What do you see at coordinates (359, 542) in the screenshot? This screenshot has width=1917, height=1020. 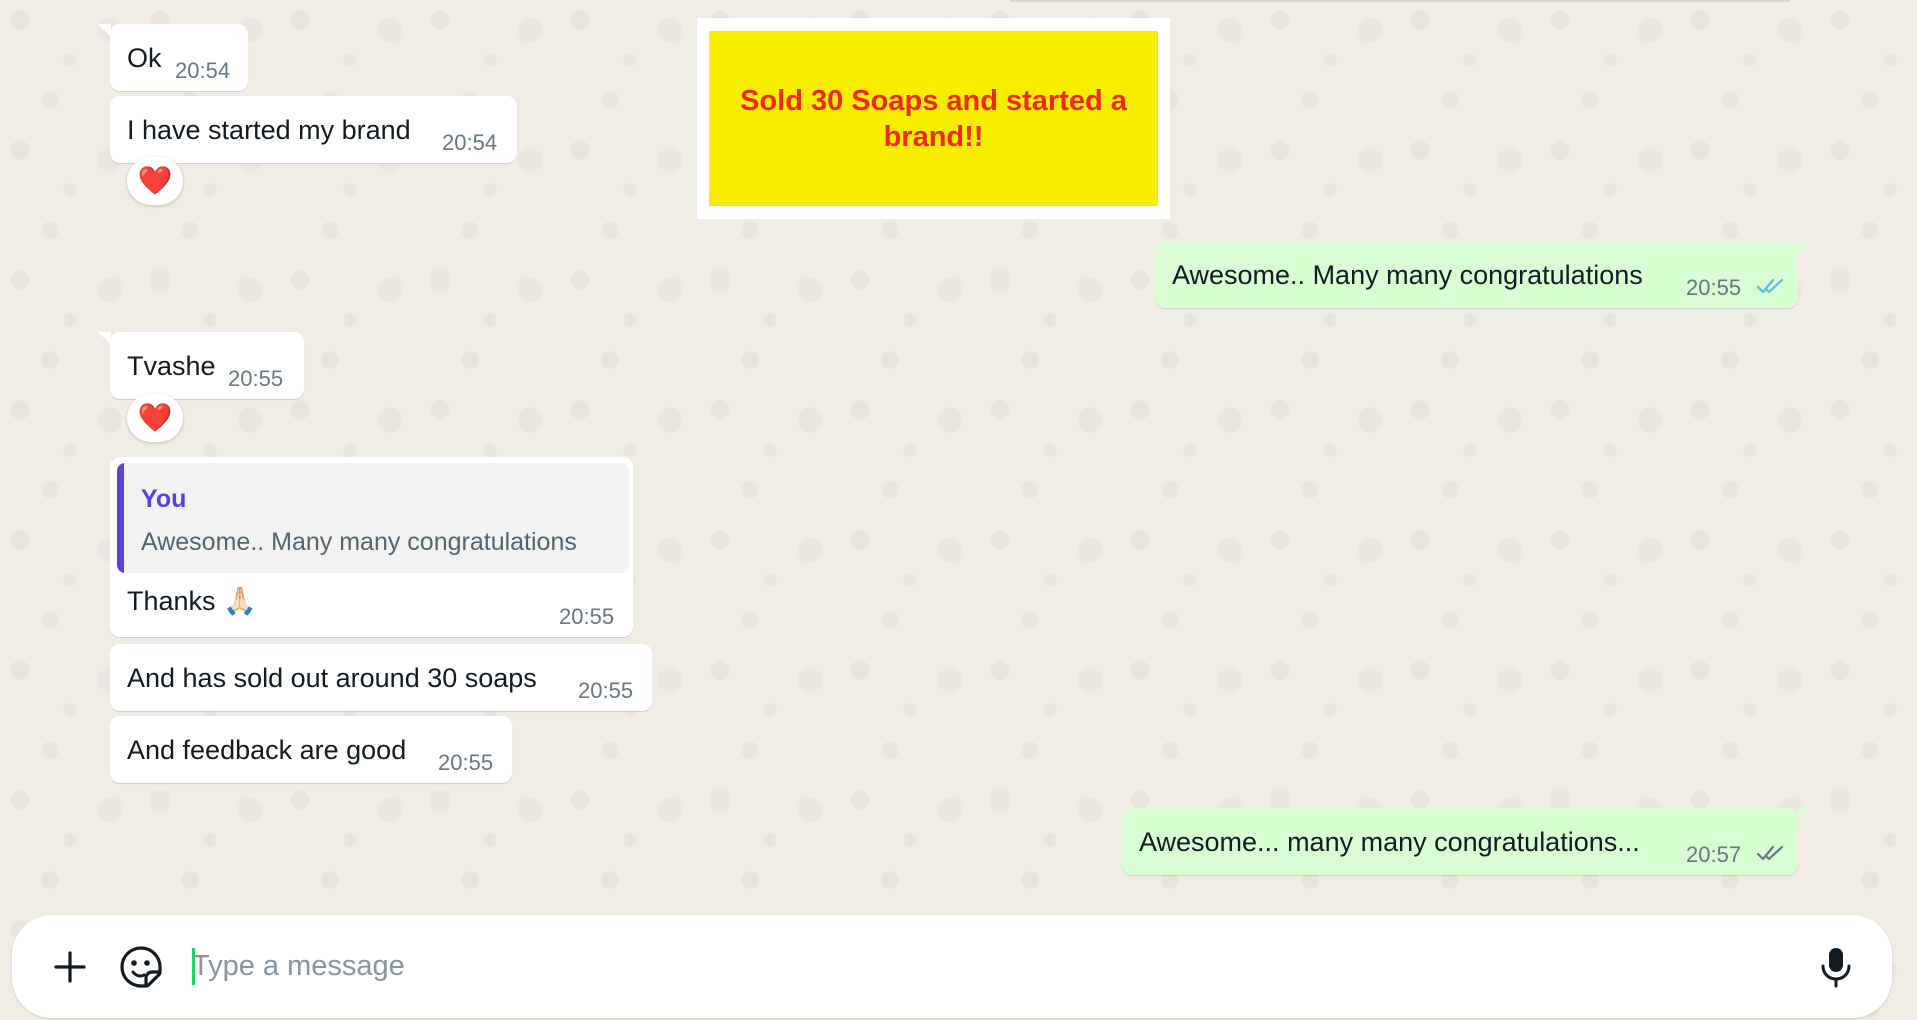 I see `quote-text: Awesome.. Many many congratulations` at bounding box center [359, 542].